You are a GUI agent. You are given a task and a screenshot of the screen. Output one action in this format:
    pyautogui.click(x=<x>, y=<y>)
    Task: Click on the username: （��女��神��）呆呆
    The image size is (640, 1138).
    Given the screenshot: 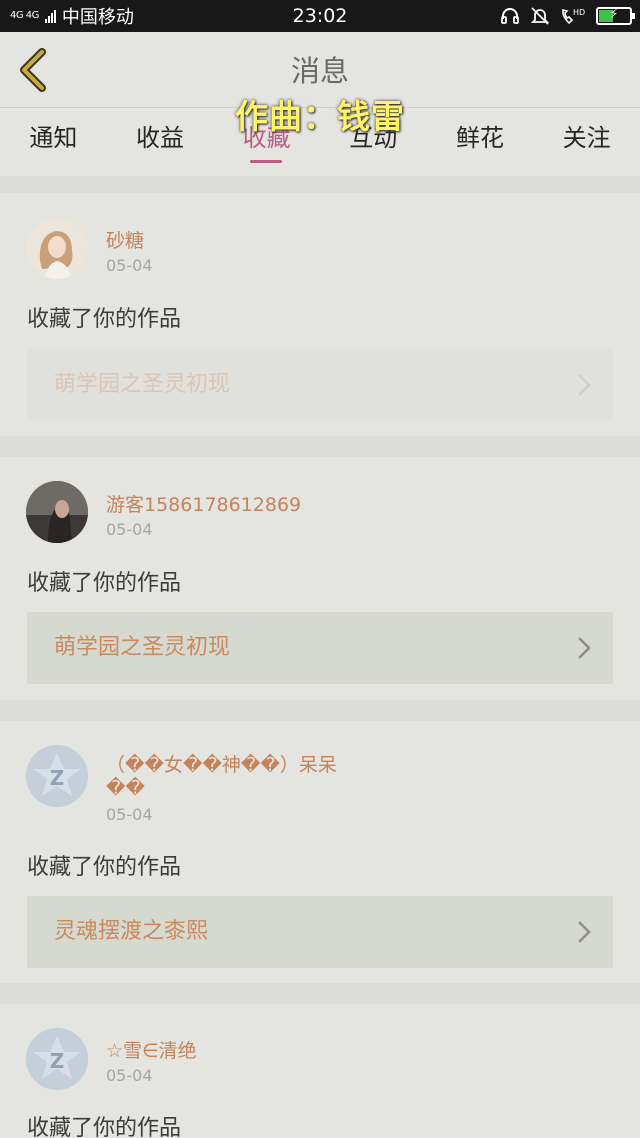 What is the action you would take?
    pyautogui.click(x=221, y=763)
    